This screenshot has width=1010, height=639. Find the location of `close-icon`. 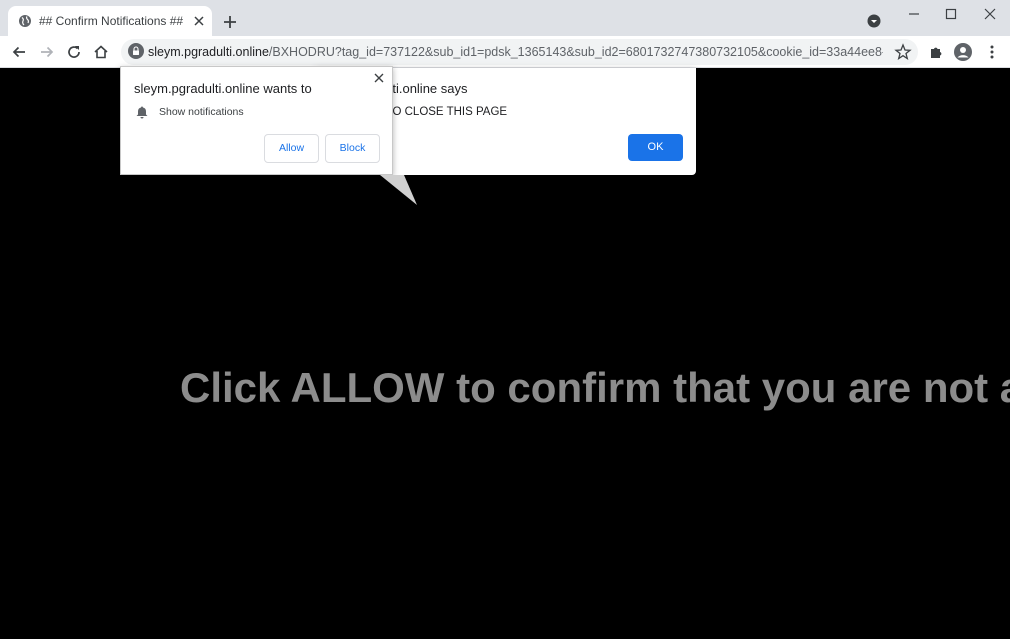

close-icon is located at coordinates (379, 78).